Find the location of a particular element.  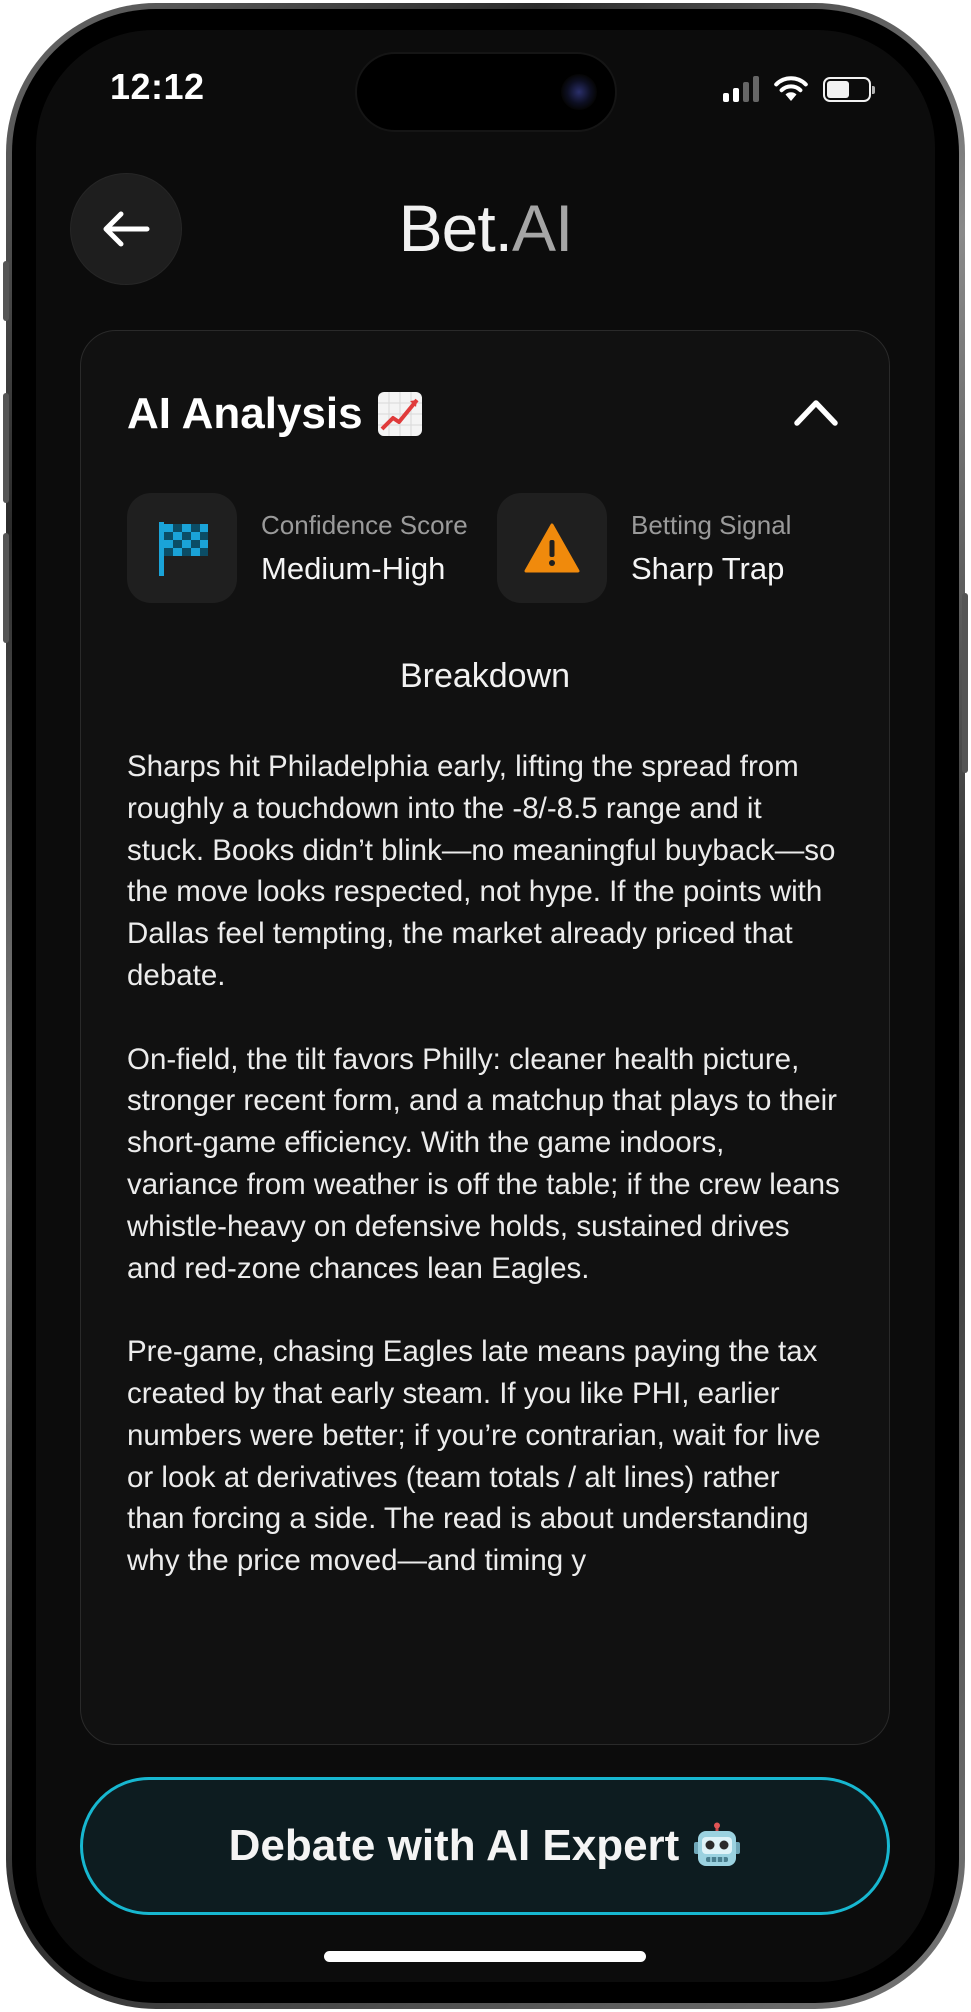

app-title: Bet.AI is located at coordinates (485, 228).